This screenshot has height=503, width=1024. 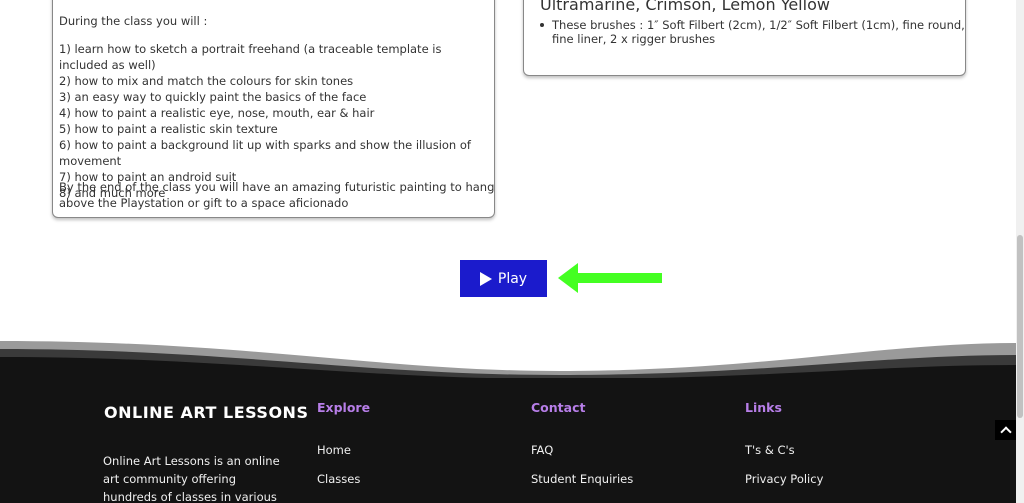 What do you see at coordinates (168, 129) in the screenshot?
I see `list-item: 5) how to paint a realistic skin texture` at bounding box center [168, 129].